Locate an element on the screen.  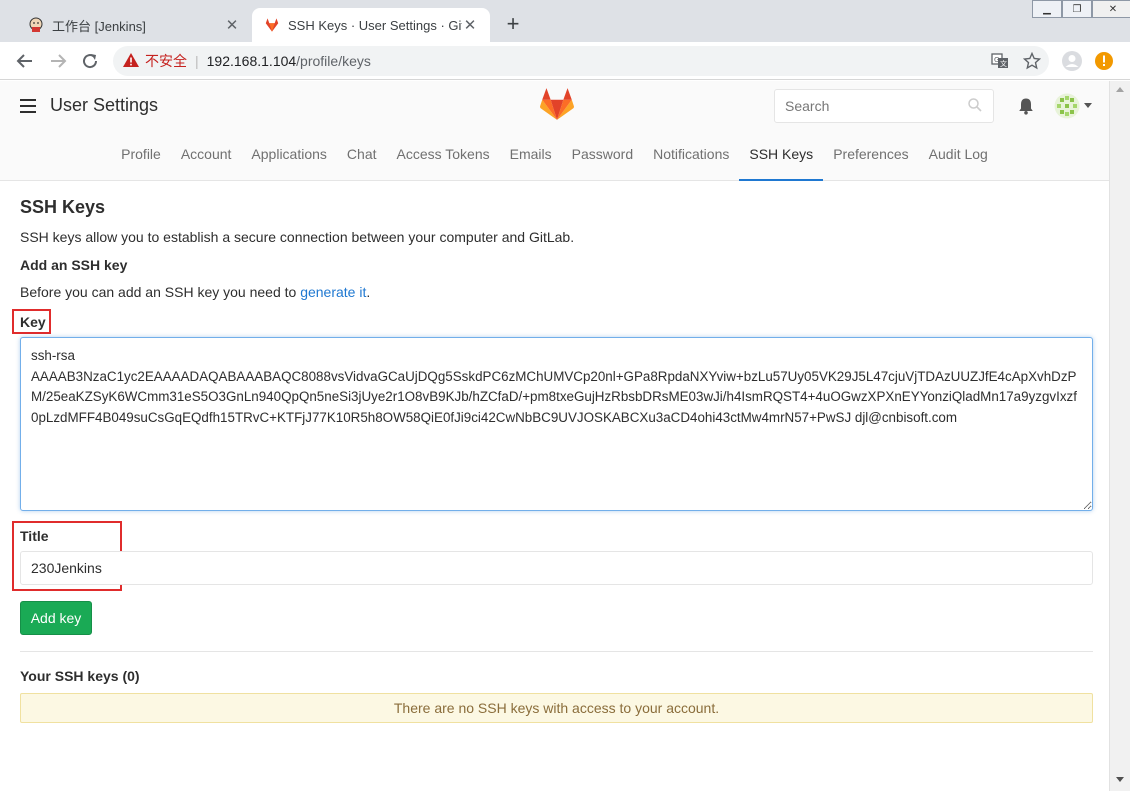
search-input is located at coordinates (884, 106).